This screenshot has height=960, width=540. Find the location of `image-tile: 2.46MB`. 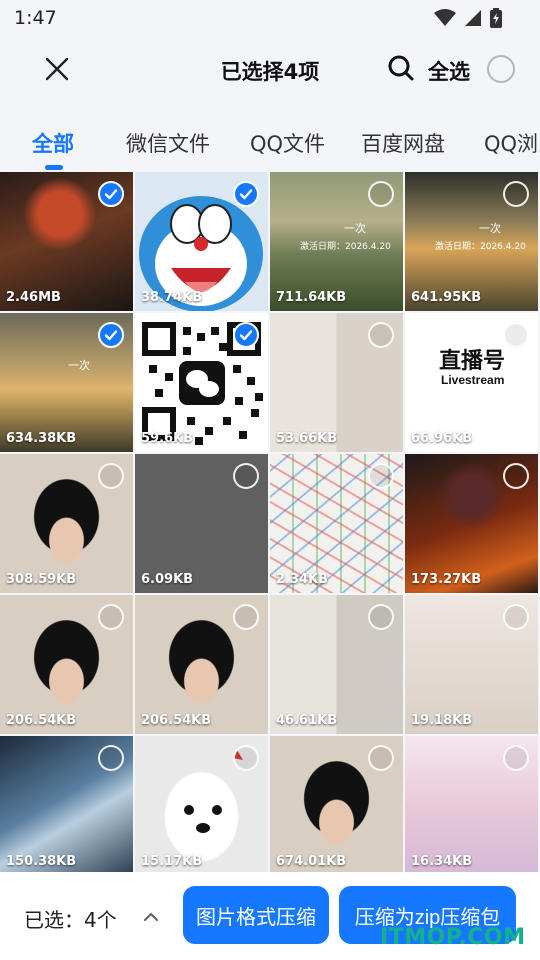

image-tile: 2.46MB is located at coordinates (66, 241).